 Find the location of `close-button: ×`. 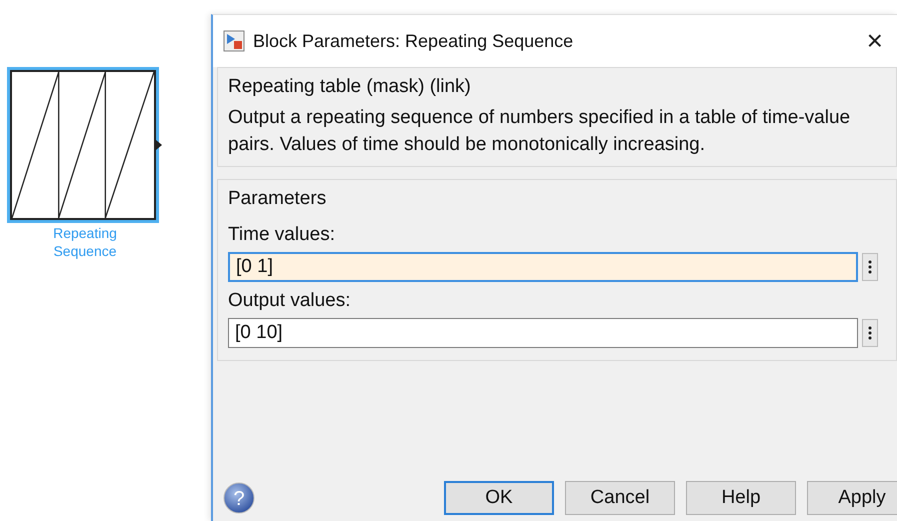

close-button: × is located at coordinates (874, 41).